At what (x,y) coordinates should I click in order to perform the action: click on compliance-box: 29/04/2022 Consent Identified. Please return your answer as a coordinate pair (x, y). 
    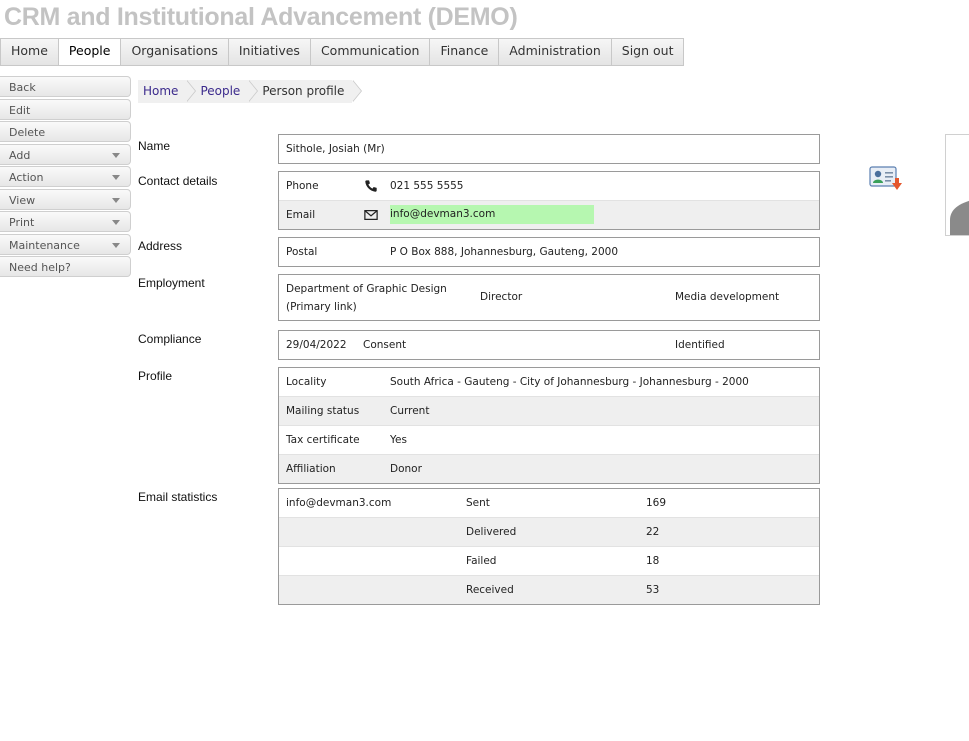
    Looking at the image, I should click on (549, 345).